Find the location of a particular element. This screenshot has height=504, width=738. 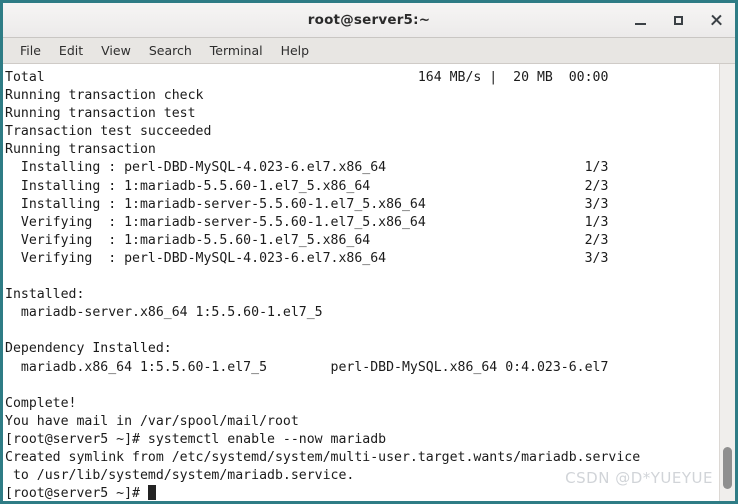

terminal-line: Running transaction test is located at coordinates (100, 114).